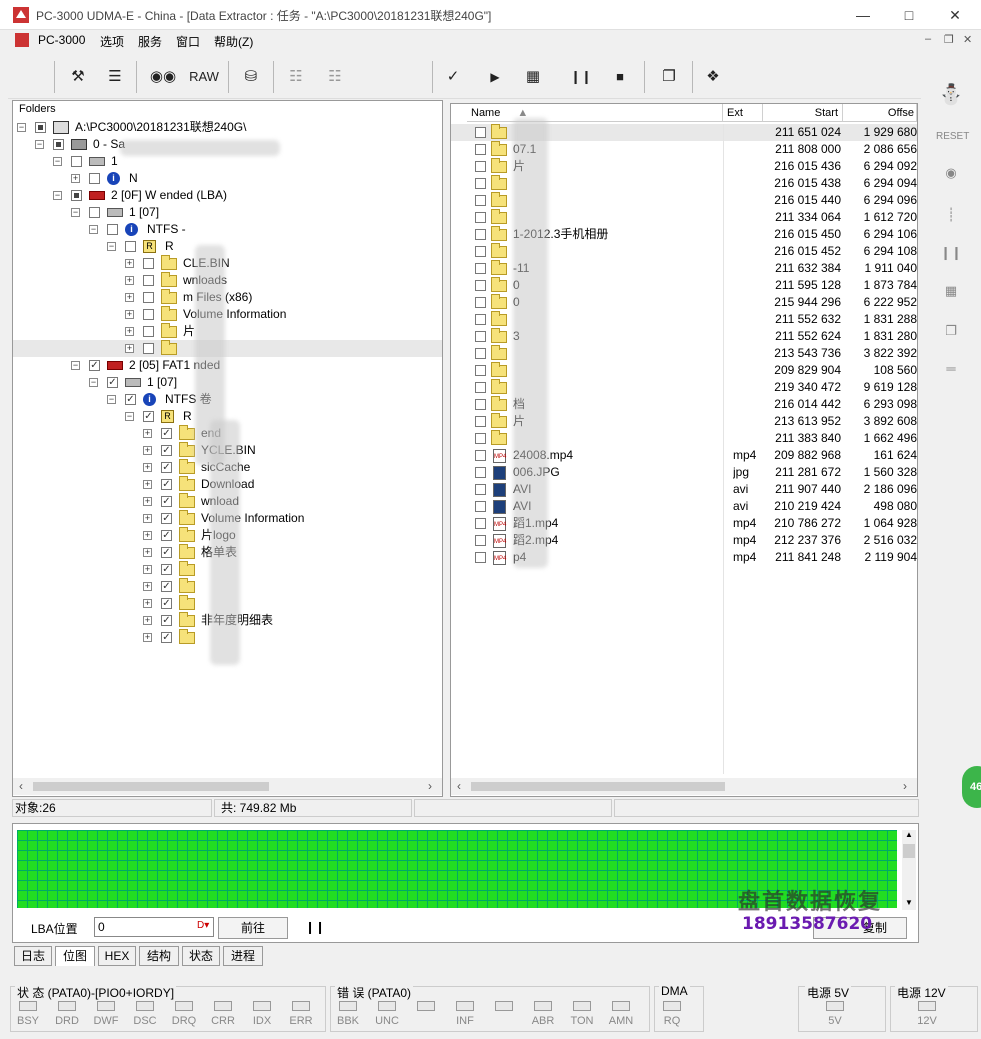 This screenshot has width=981, height=1039. I want to click on menu-pc3000: PC-3000, so click(61, 40).